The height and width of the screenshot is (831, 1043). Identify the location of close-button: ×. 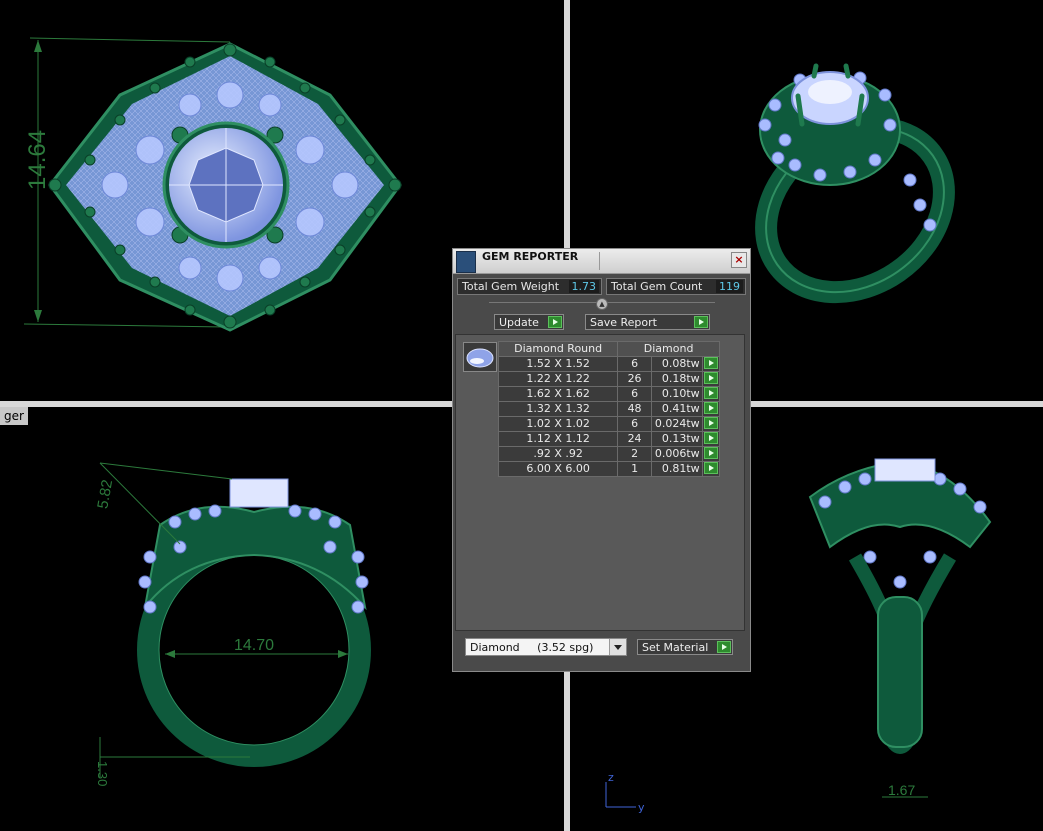
(739, 260).